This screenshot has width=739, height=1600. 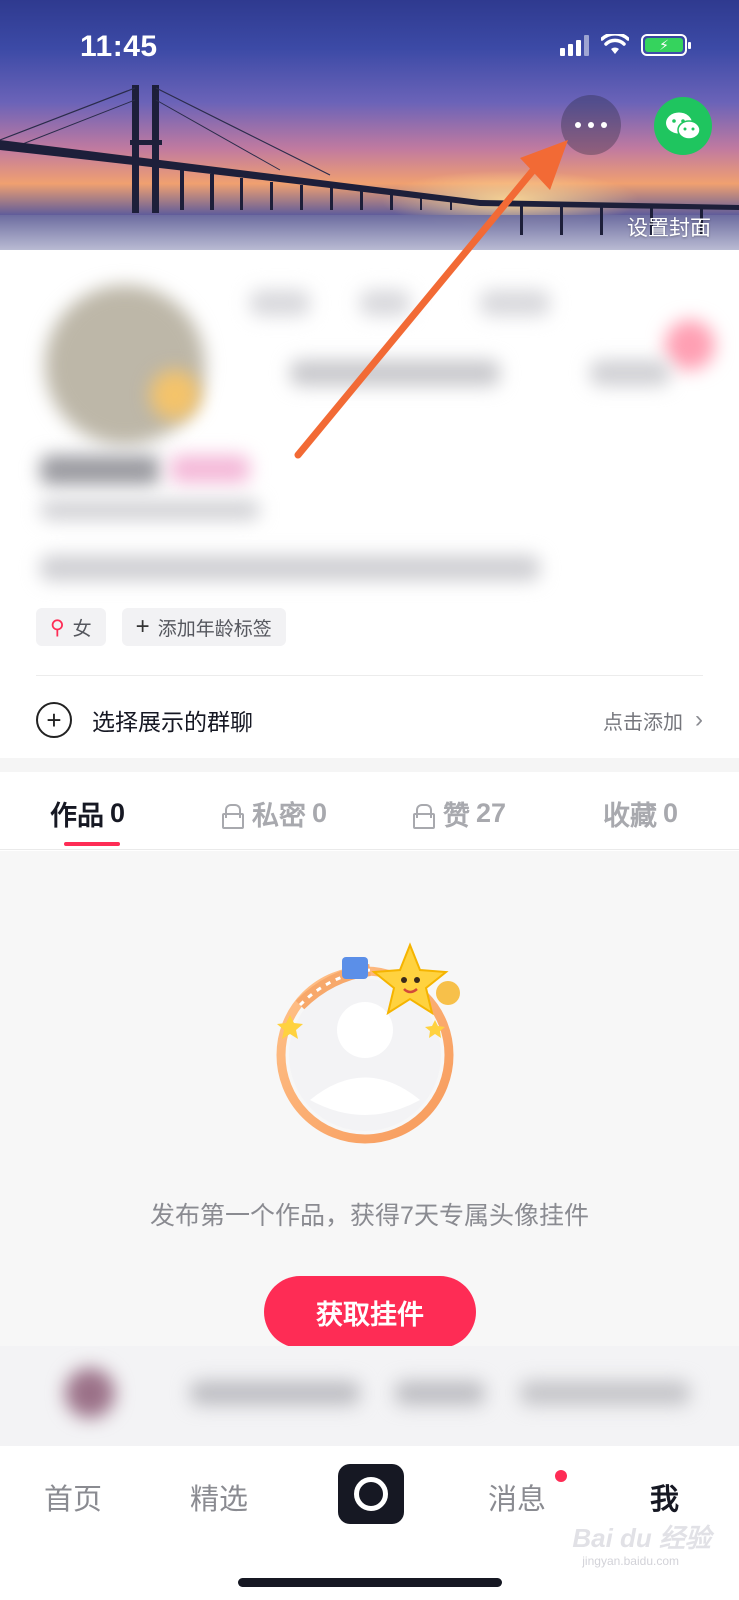 What do you see at coordinates (71, 627) in the screenshot?
I see `gender-tag: ⚲ 女` at bounding box center [71, 627].